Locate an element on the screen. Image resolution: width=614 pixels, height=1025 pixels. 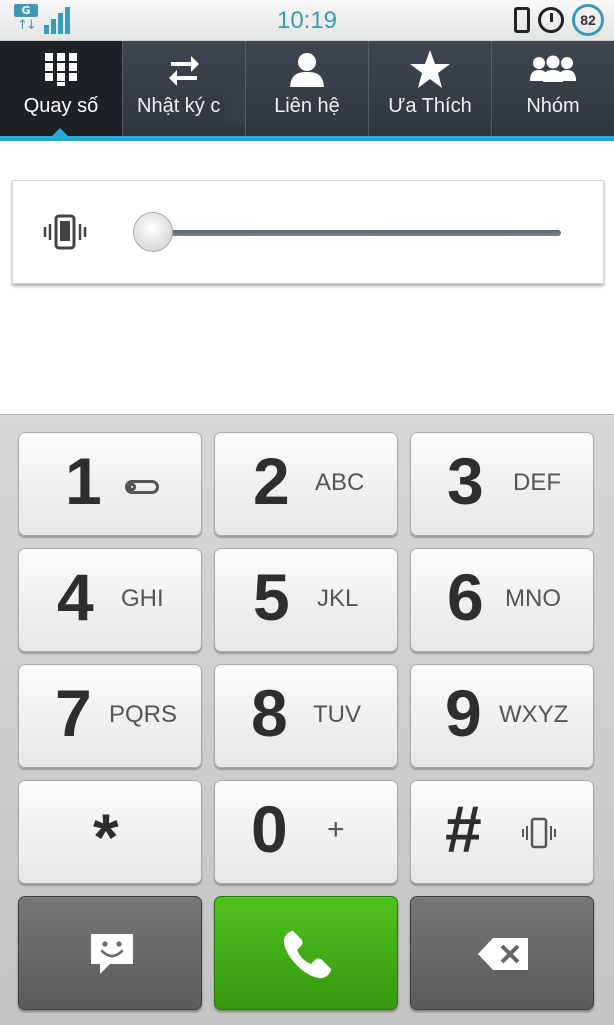
key-2: 2 ABC is located at coordinates (306, 484).